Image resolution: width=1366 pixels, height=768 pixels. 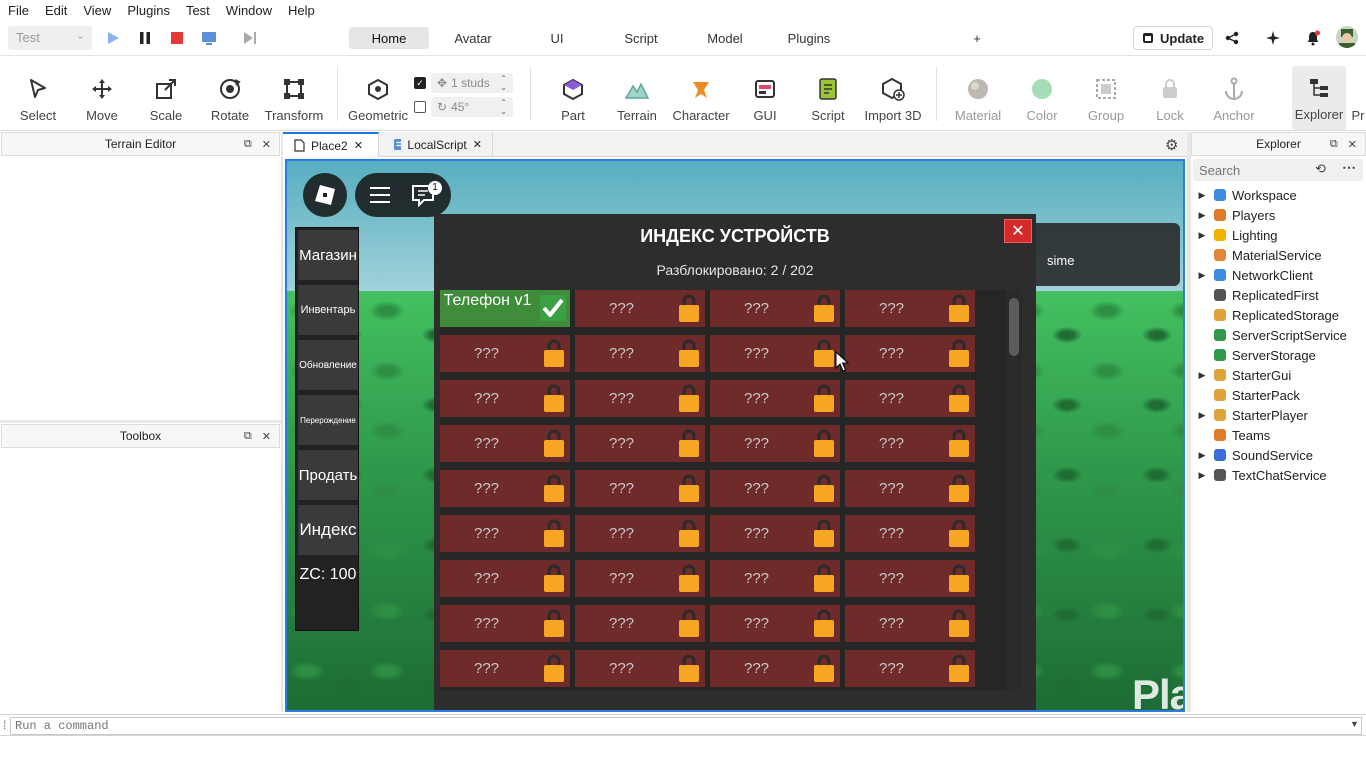 What do you see at coordinates (1271, 335) in the screenshot?
I see `explorer-item-serverscriptservice: ServerScriptService` at bounding box center [1271, 335].